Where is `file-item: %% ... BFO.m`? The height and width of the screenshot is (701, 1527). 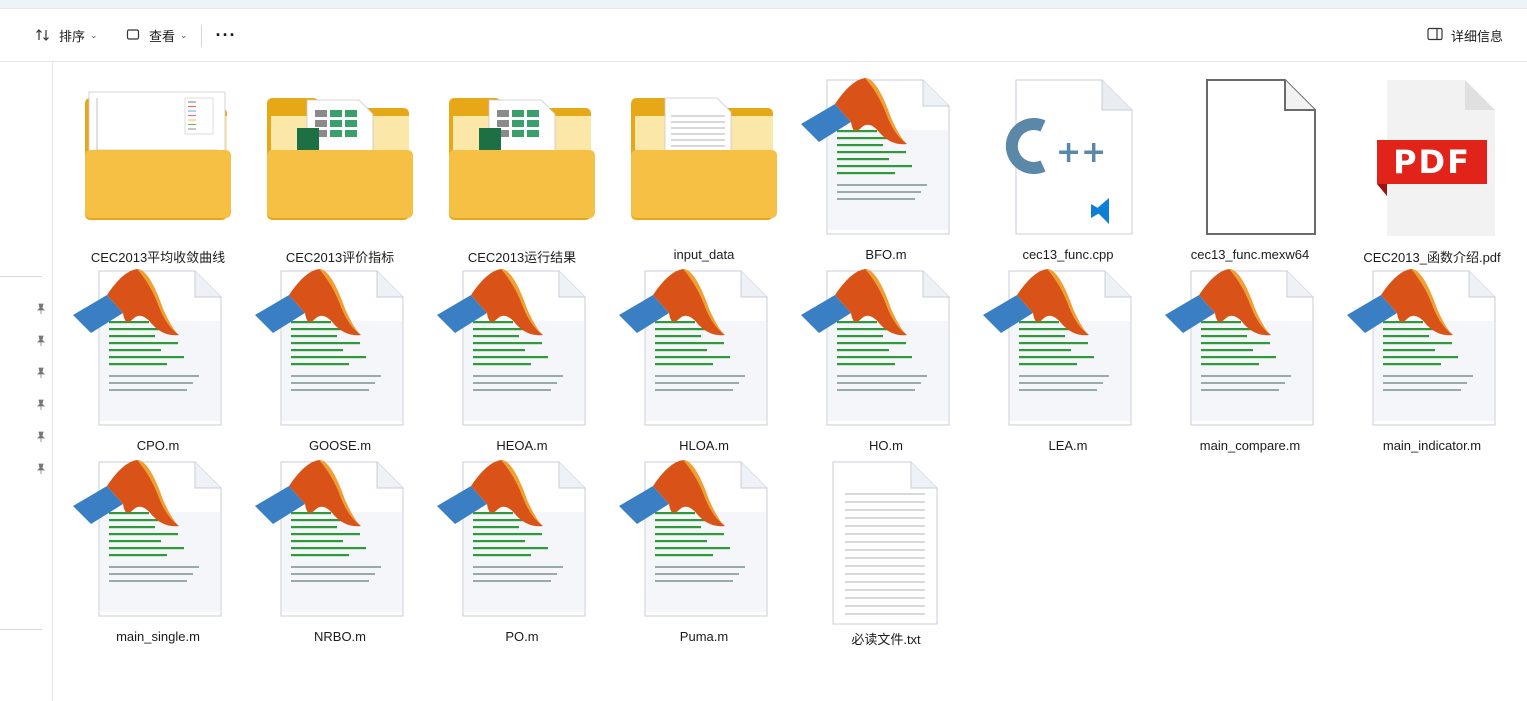 file-item: %% ... BFO.m is located at coordinates (886, 166).